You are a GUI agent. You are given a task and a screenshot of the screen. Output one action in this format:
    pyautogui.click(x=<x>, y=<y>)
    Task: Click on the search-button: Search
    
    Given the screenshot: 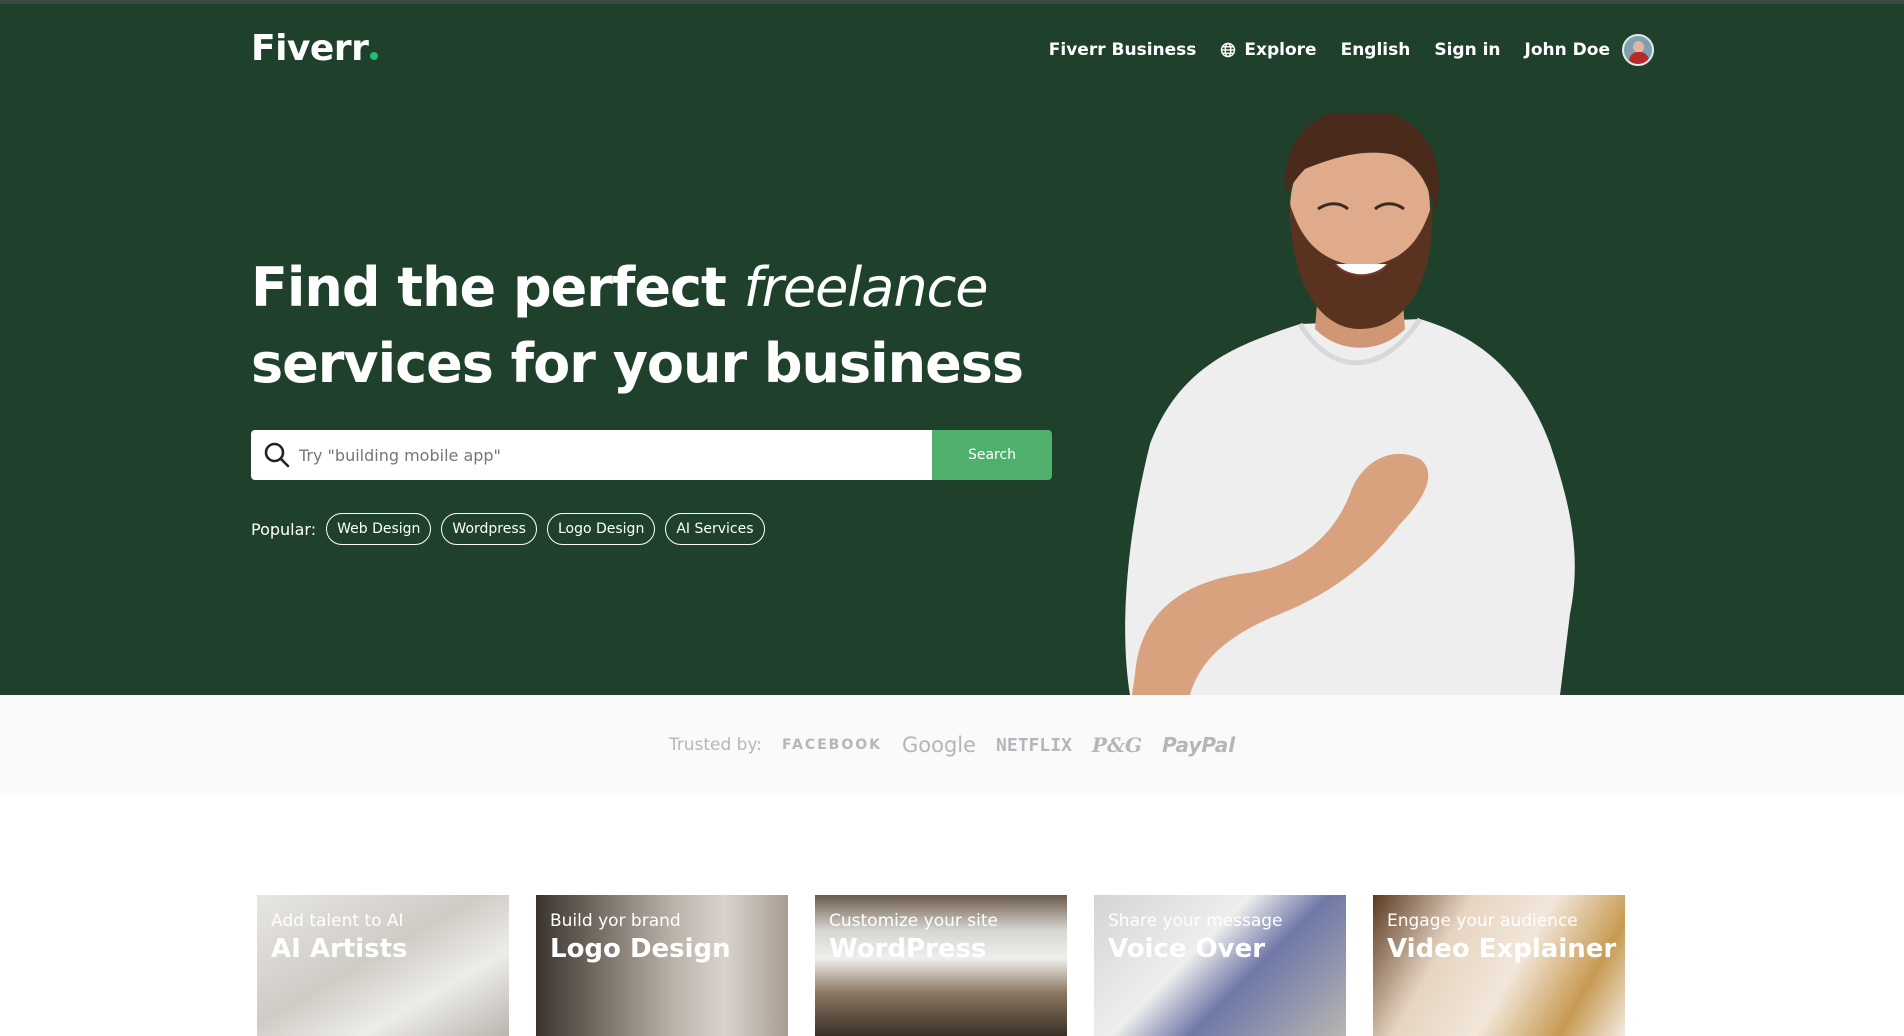 What is the action you would take?
    pyautogui.click(x=992, y=455)
    